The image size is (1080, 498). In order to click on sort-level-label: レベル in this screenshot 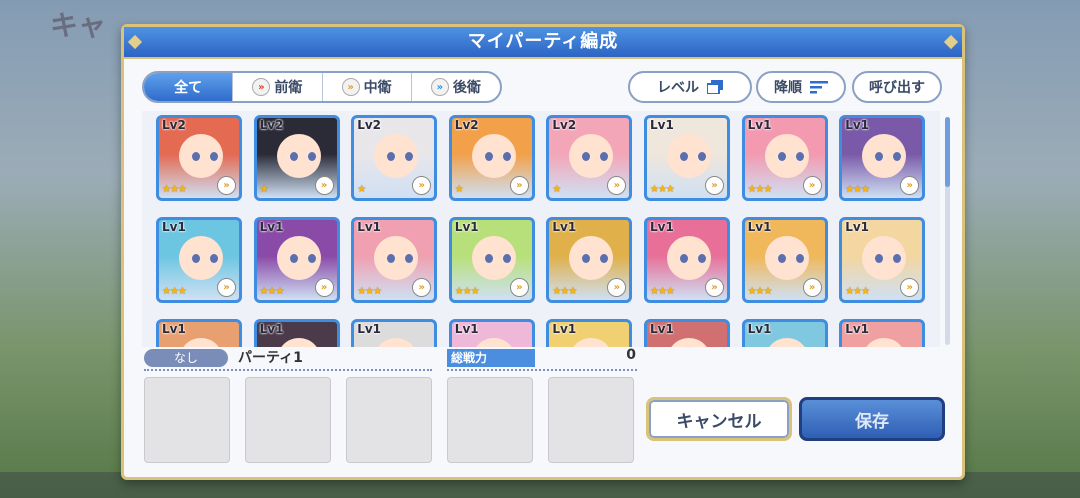, I will do `click(678, 88)`.